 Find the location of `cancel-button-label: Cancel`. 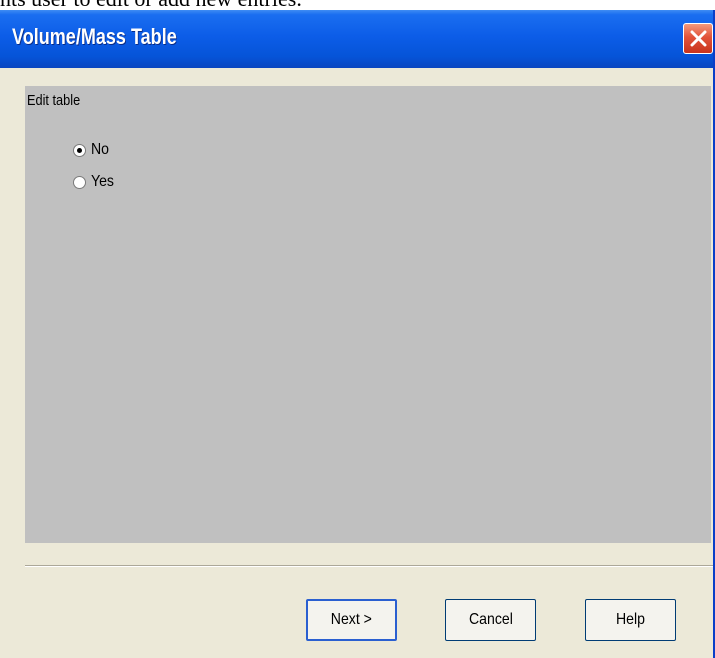

cancel-button-label: Cancel is located at coordinates (490, 619).